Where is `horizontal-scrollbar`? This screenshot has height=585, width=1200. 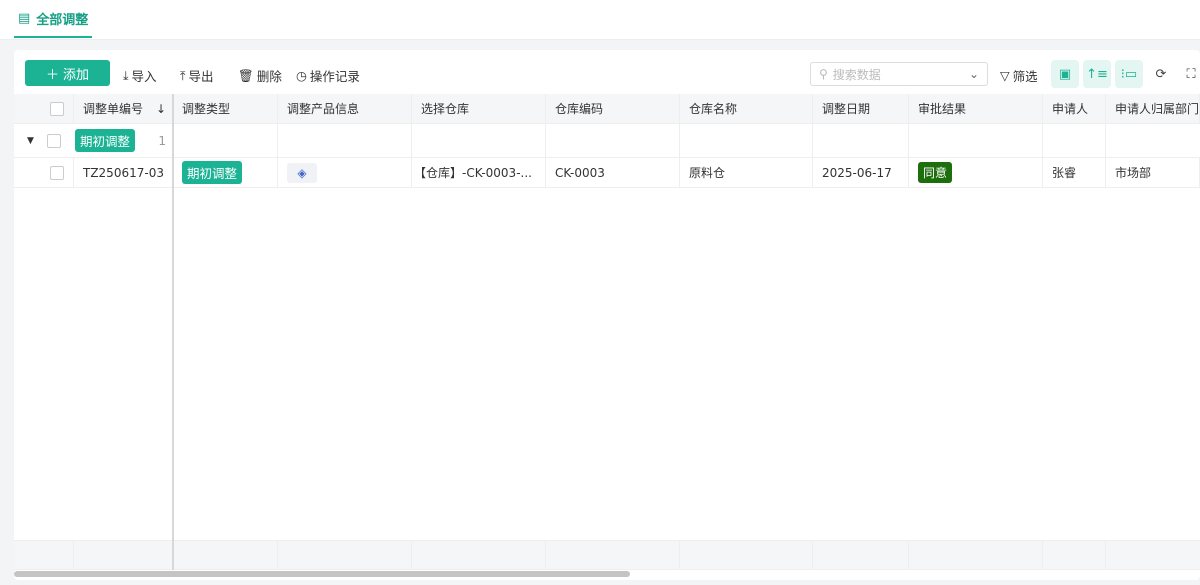 horizontal-scrollbar is located at coordinates (322, 574).